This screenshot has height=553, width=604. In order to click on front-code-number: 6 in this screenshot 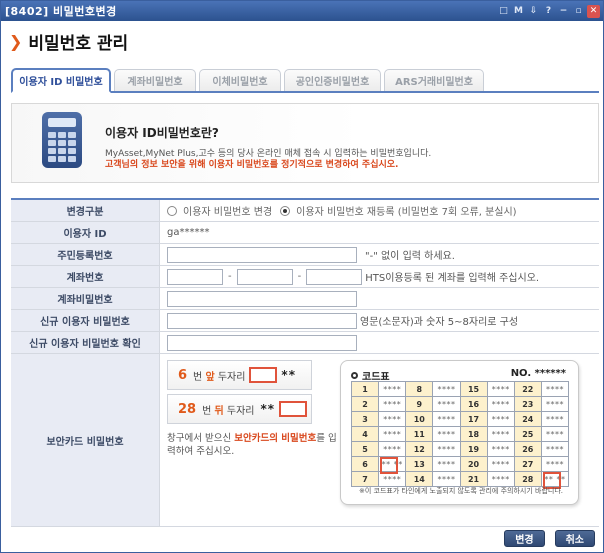, I will do `click(183, 375)`.